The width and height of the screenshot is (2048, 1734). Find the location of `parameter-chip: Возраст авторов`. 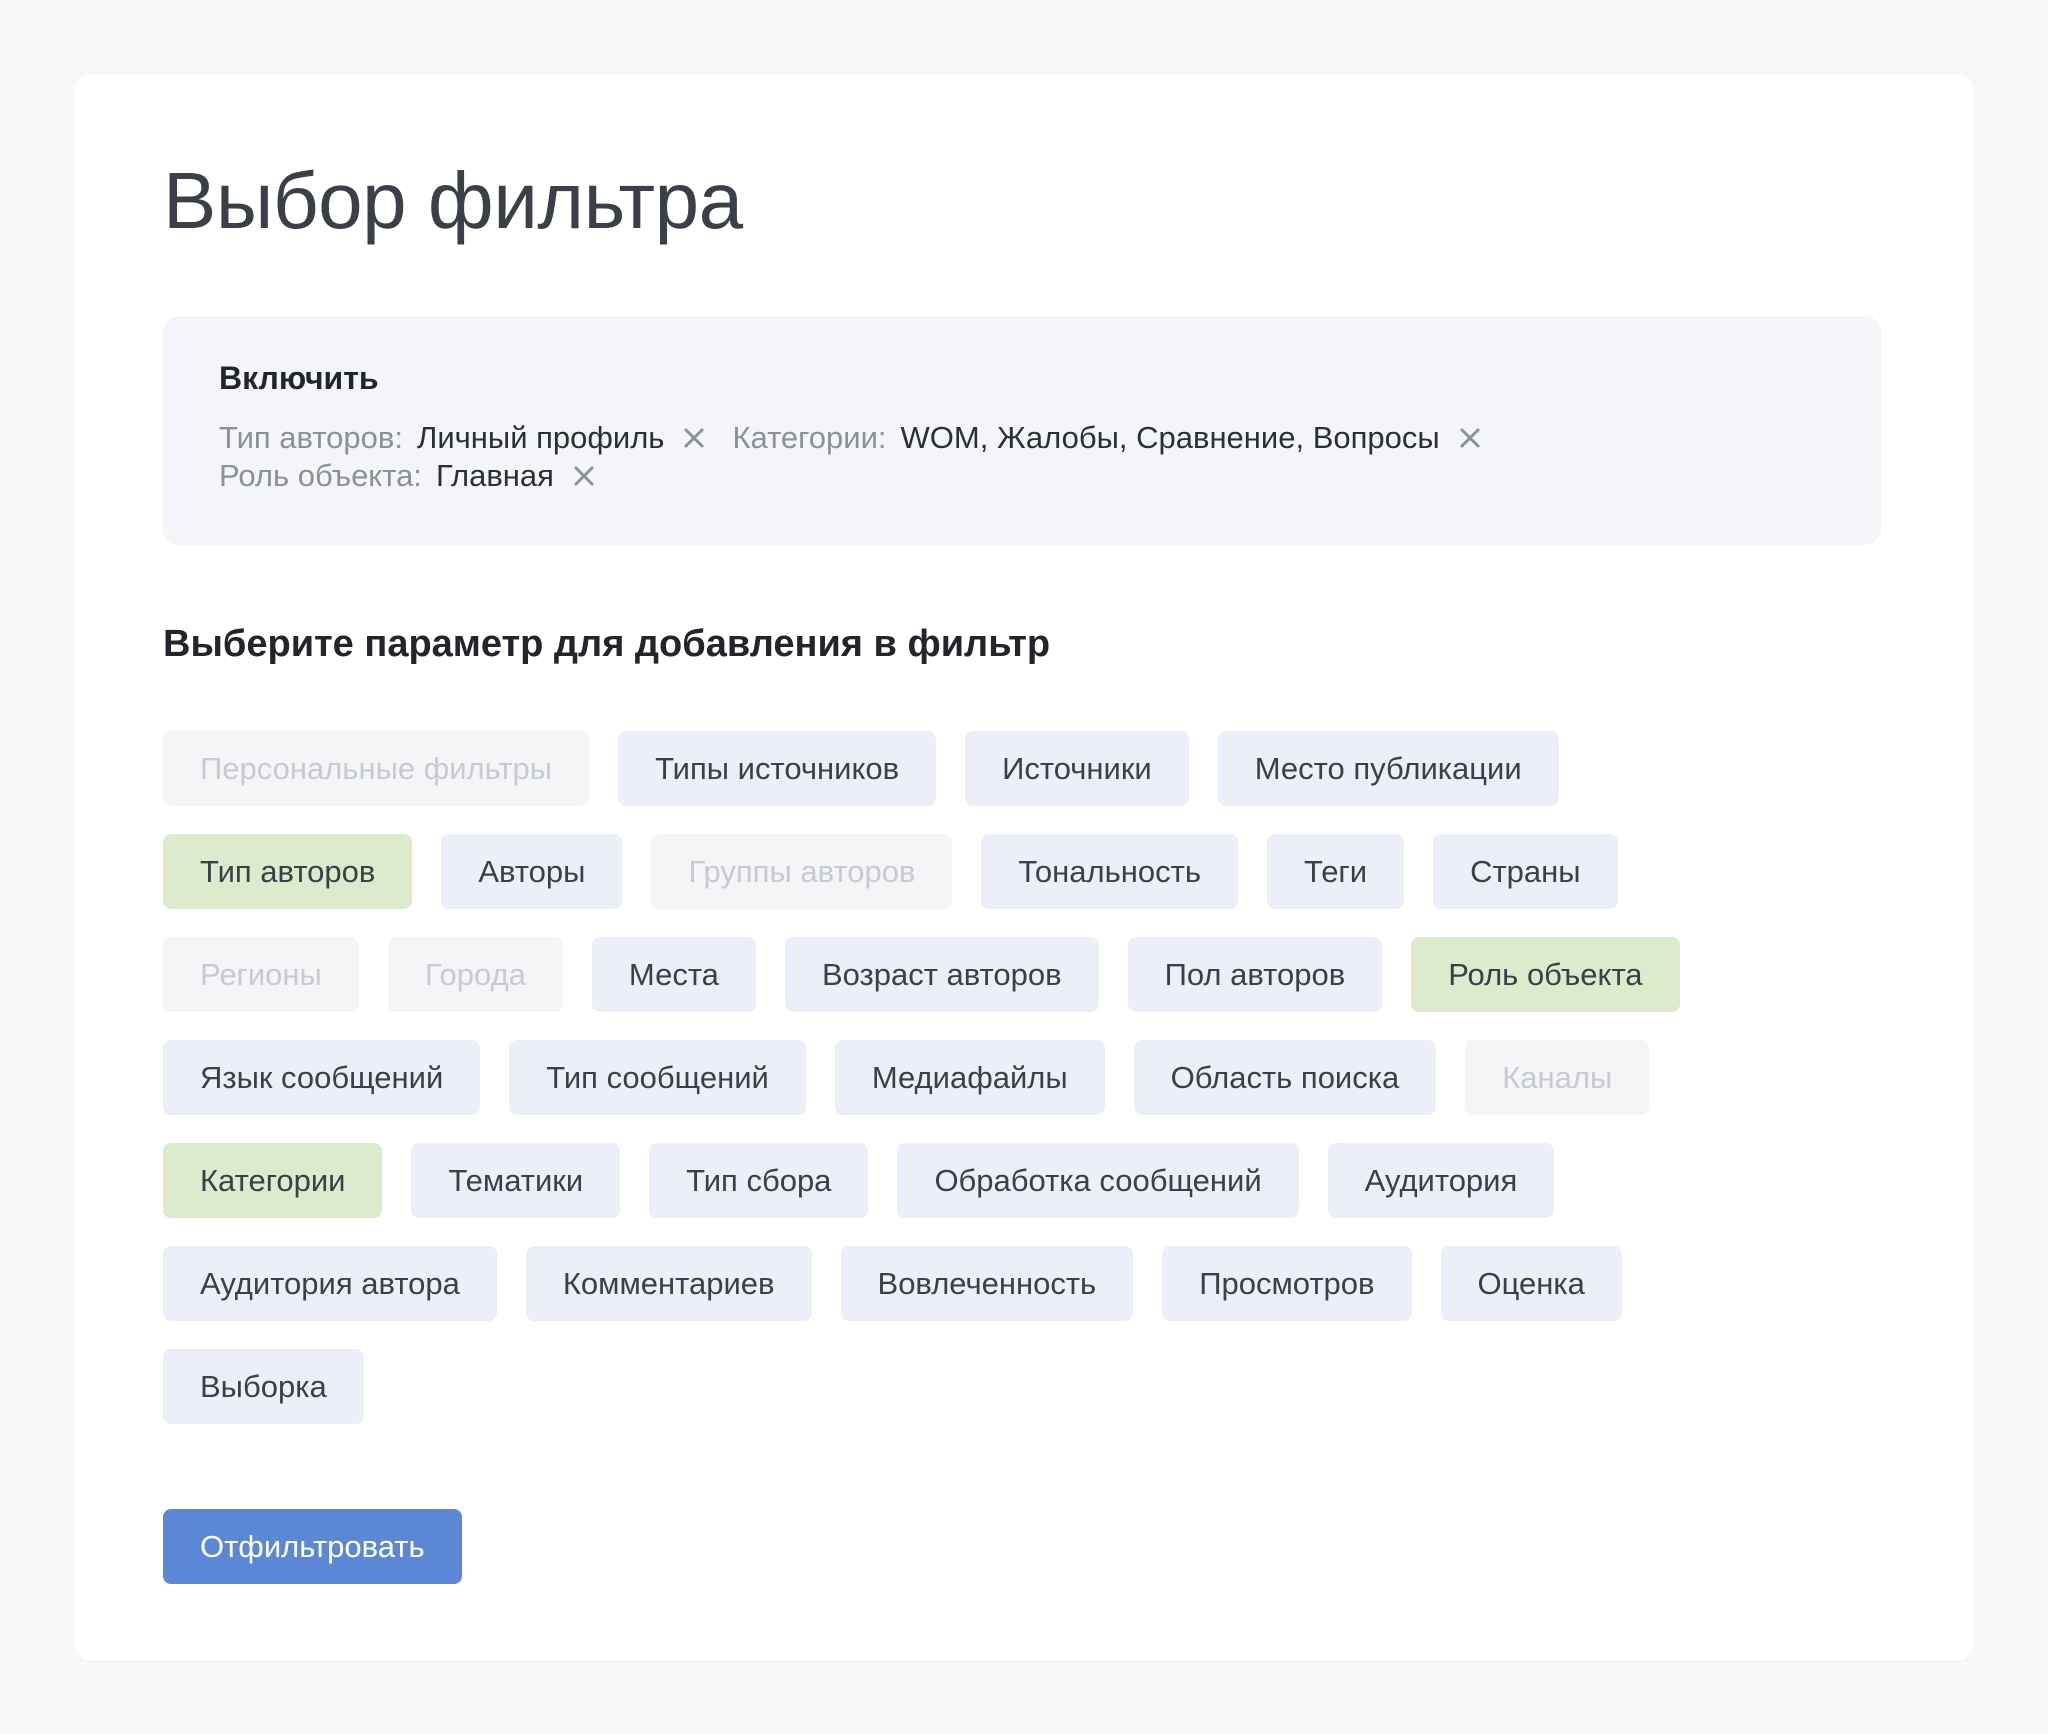

parameter-chip: Возраст авторов is located at coordinates (941, 974).